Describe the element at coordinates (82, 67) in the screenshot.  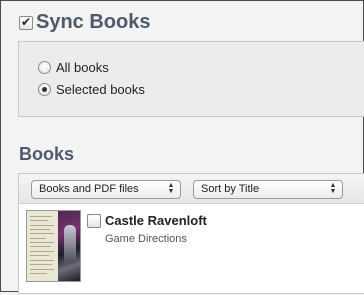
I see `all-books-label: All books` at that location.